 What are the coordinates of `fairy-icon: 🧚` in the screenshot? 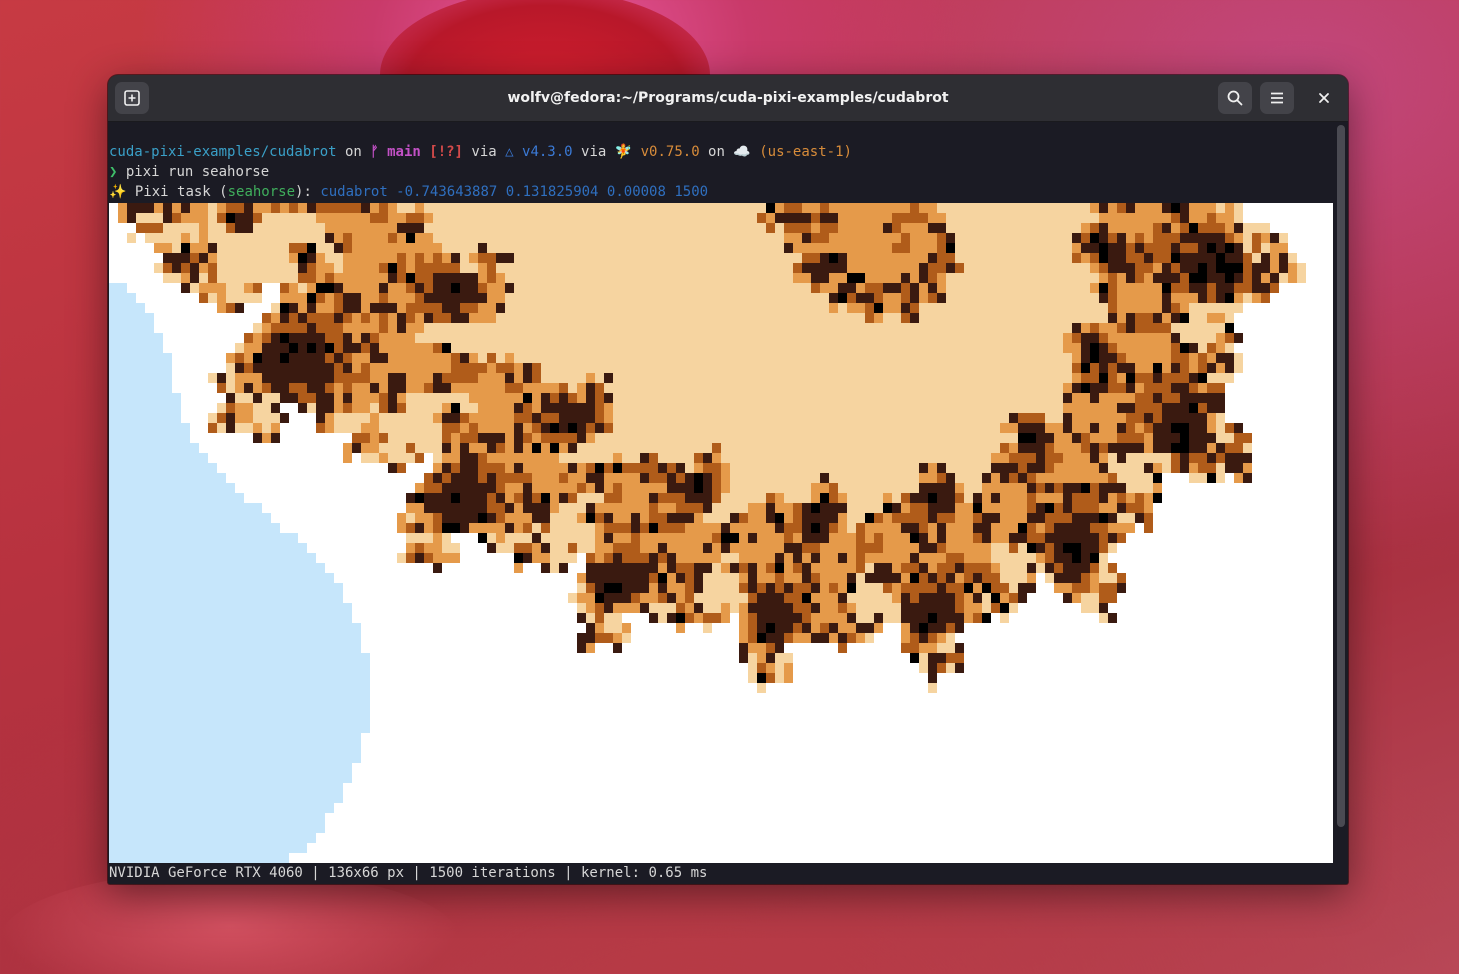 It's located at (623, 152).